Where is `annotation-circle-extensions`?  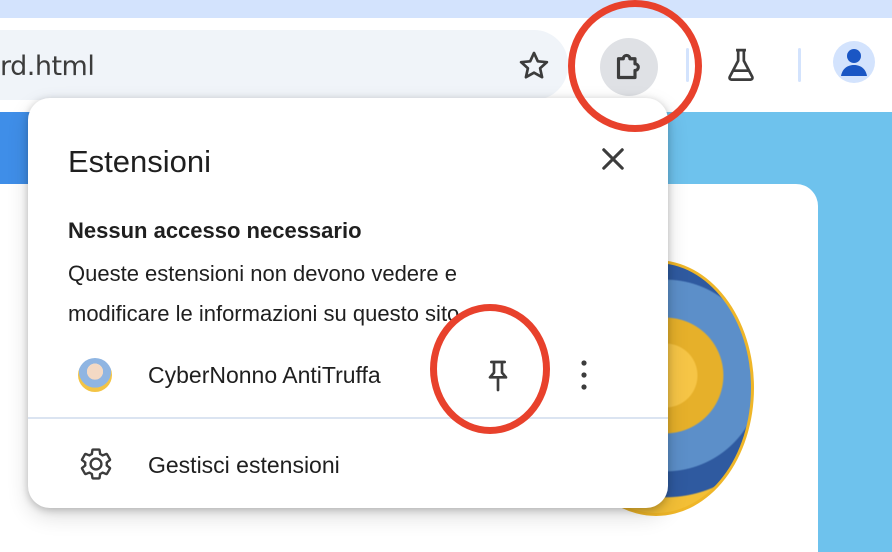 annotation-circle-extensions is located at coordinates (635, 66).